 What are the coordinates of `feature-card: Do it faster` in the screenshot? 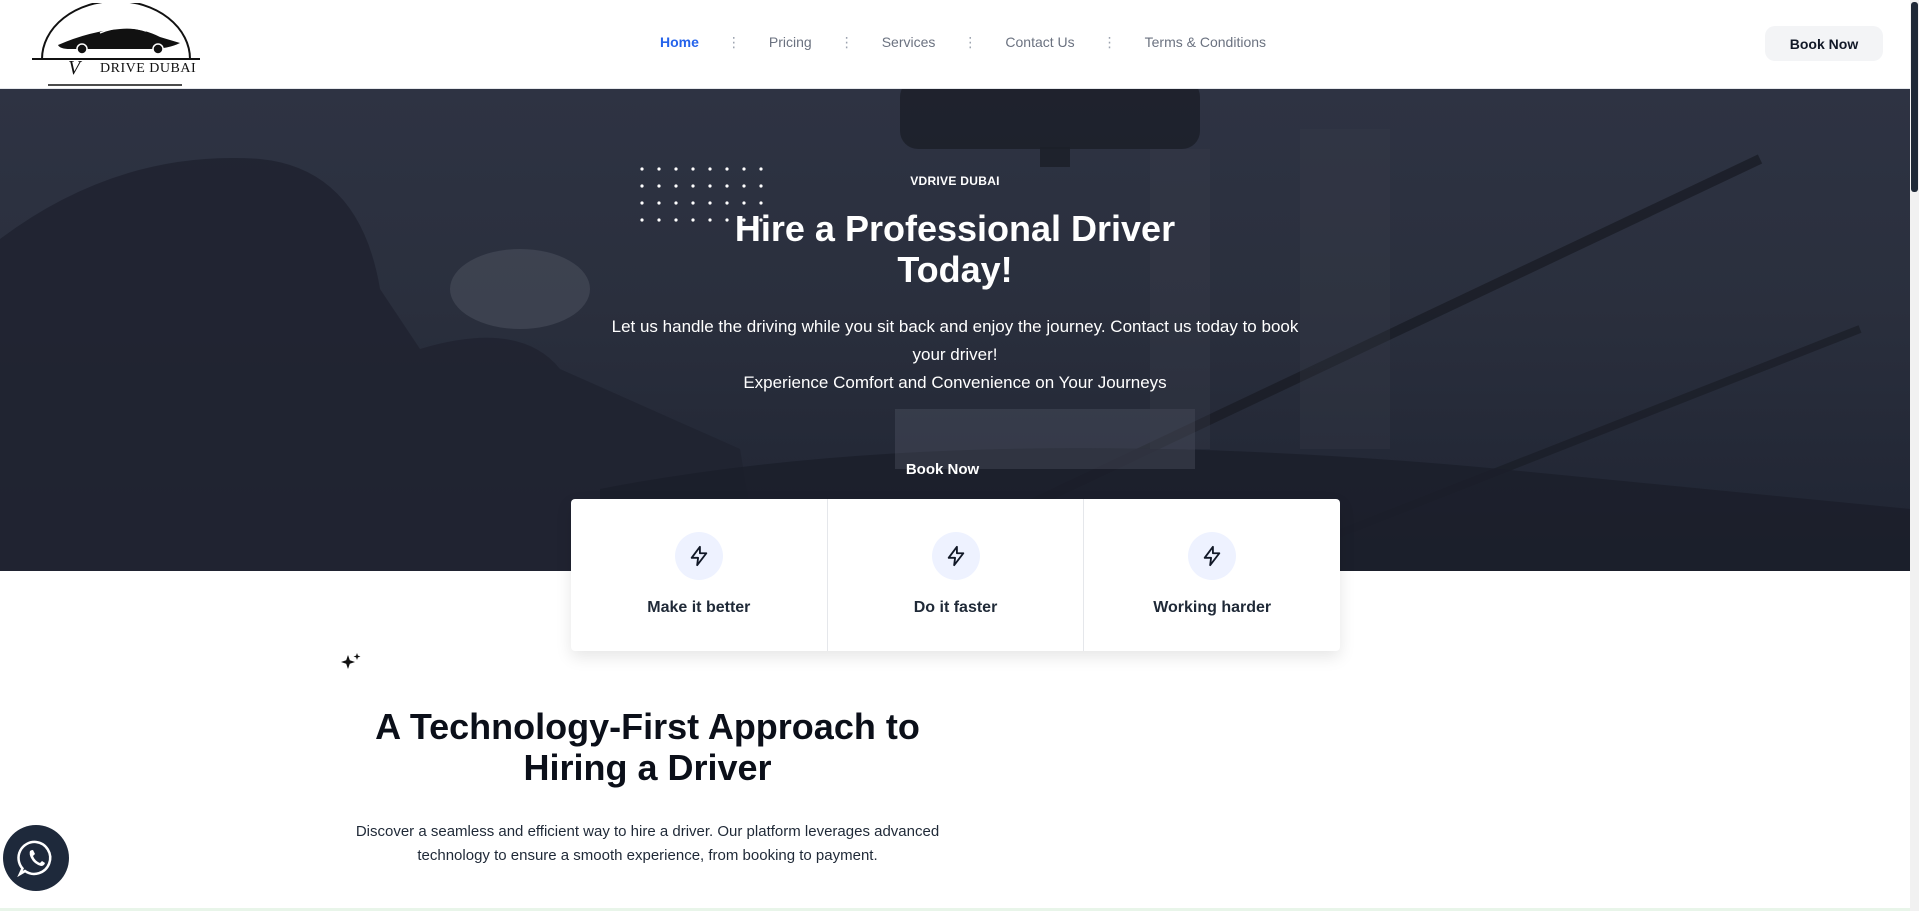 It's located at (956, 575).